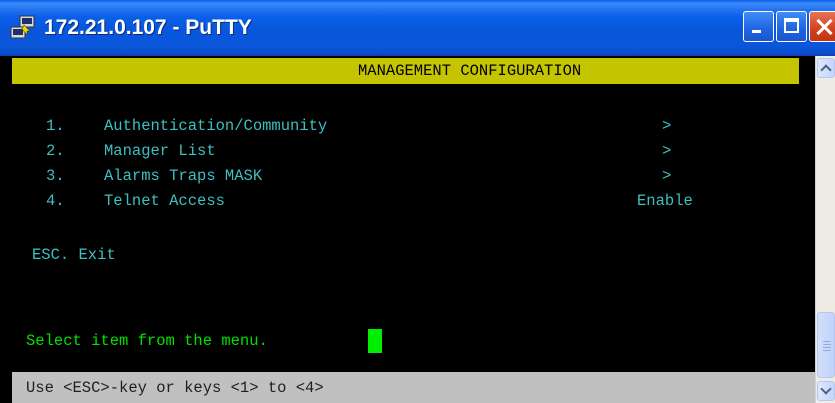 The image size is (835, 403). What do you see at coordinates (667, 126) in the screenshot?
I see `menu-item-1-value: >` at bounding box center [667, 126].